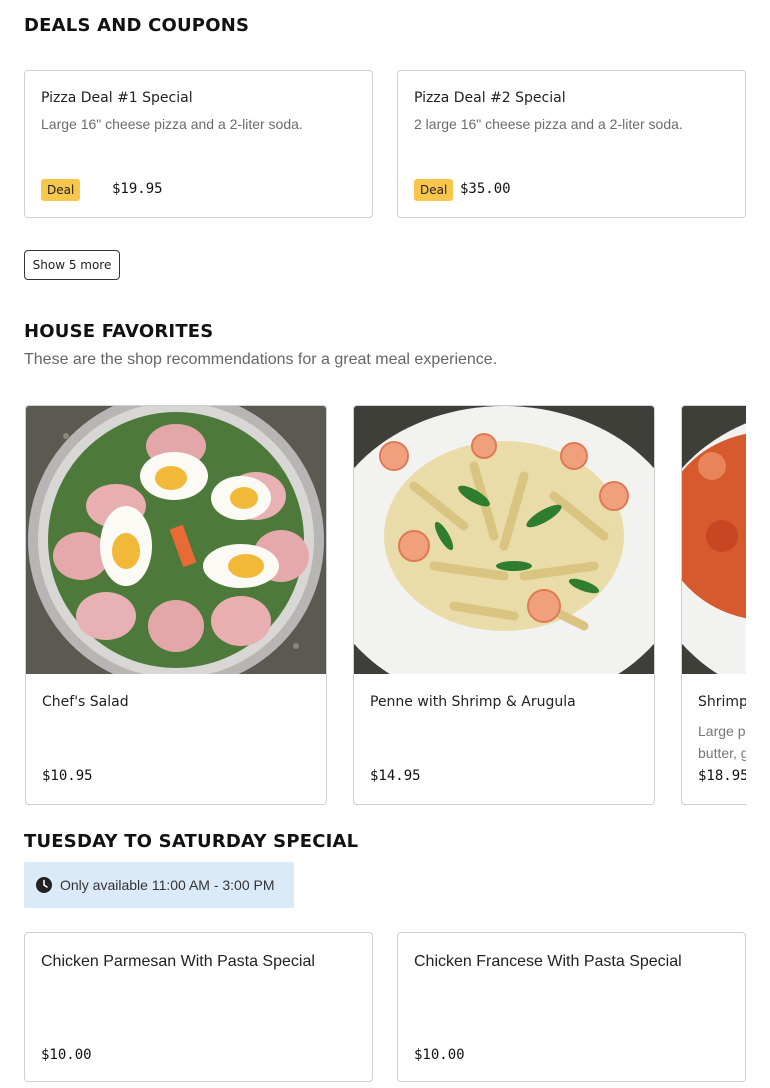 Image resolution: width=770 pixels, height=1088 pixels. I want to click on clock-icon, so click(44, 885).